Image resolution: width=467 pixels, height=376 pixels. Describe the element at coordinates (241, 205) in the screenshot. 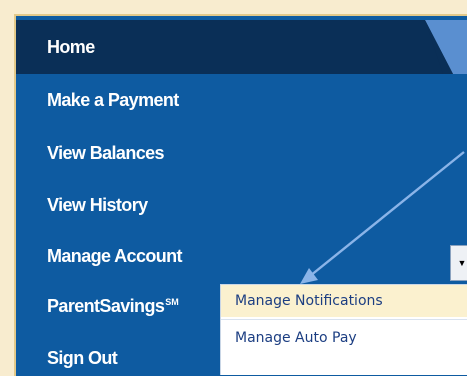

I see `nav-item-view-history: View History` at that location.